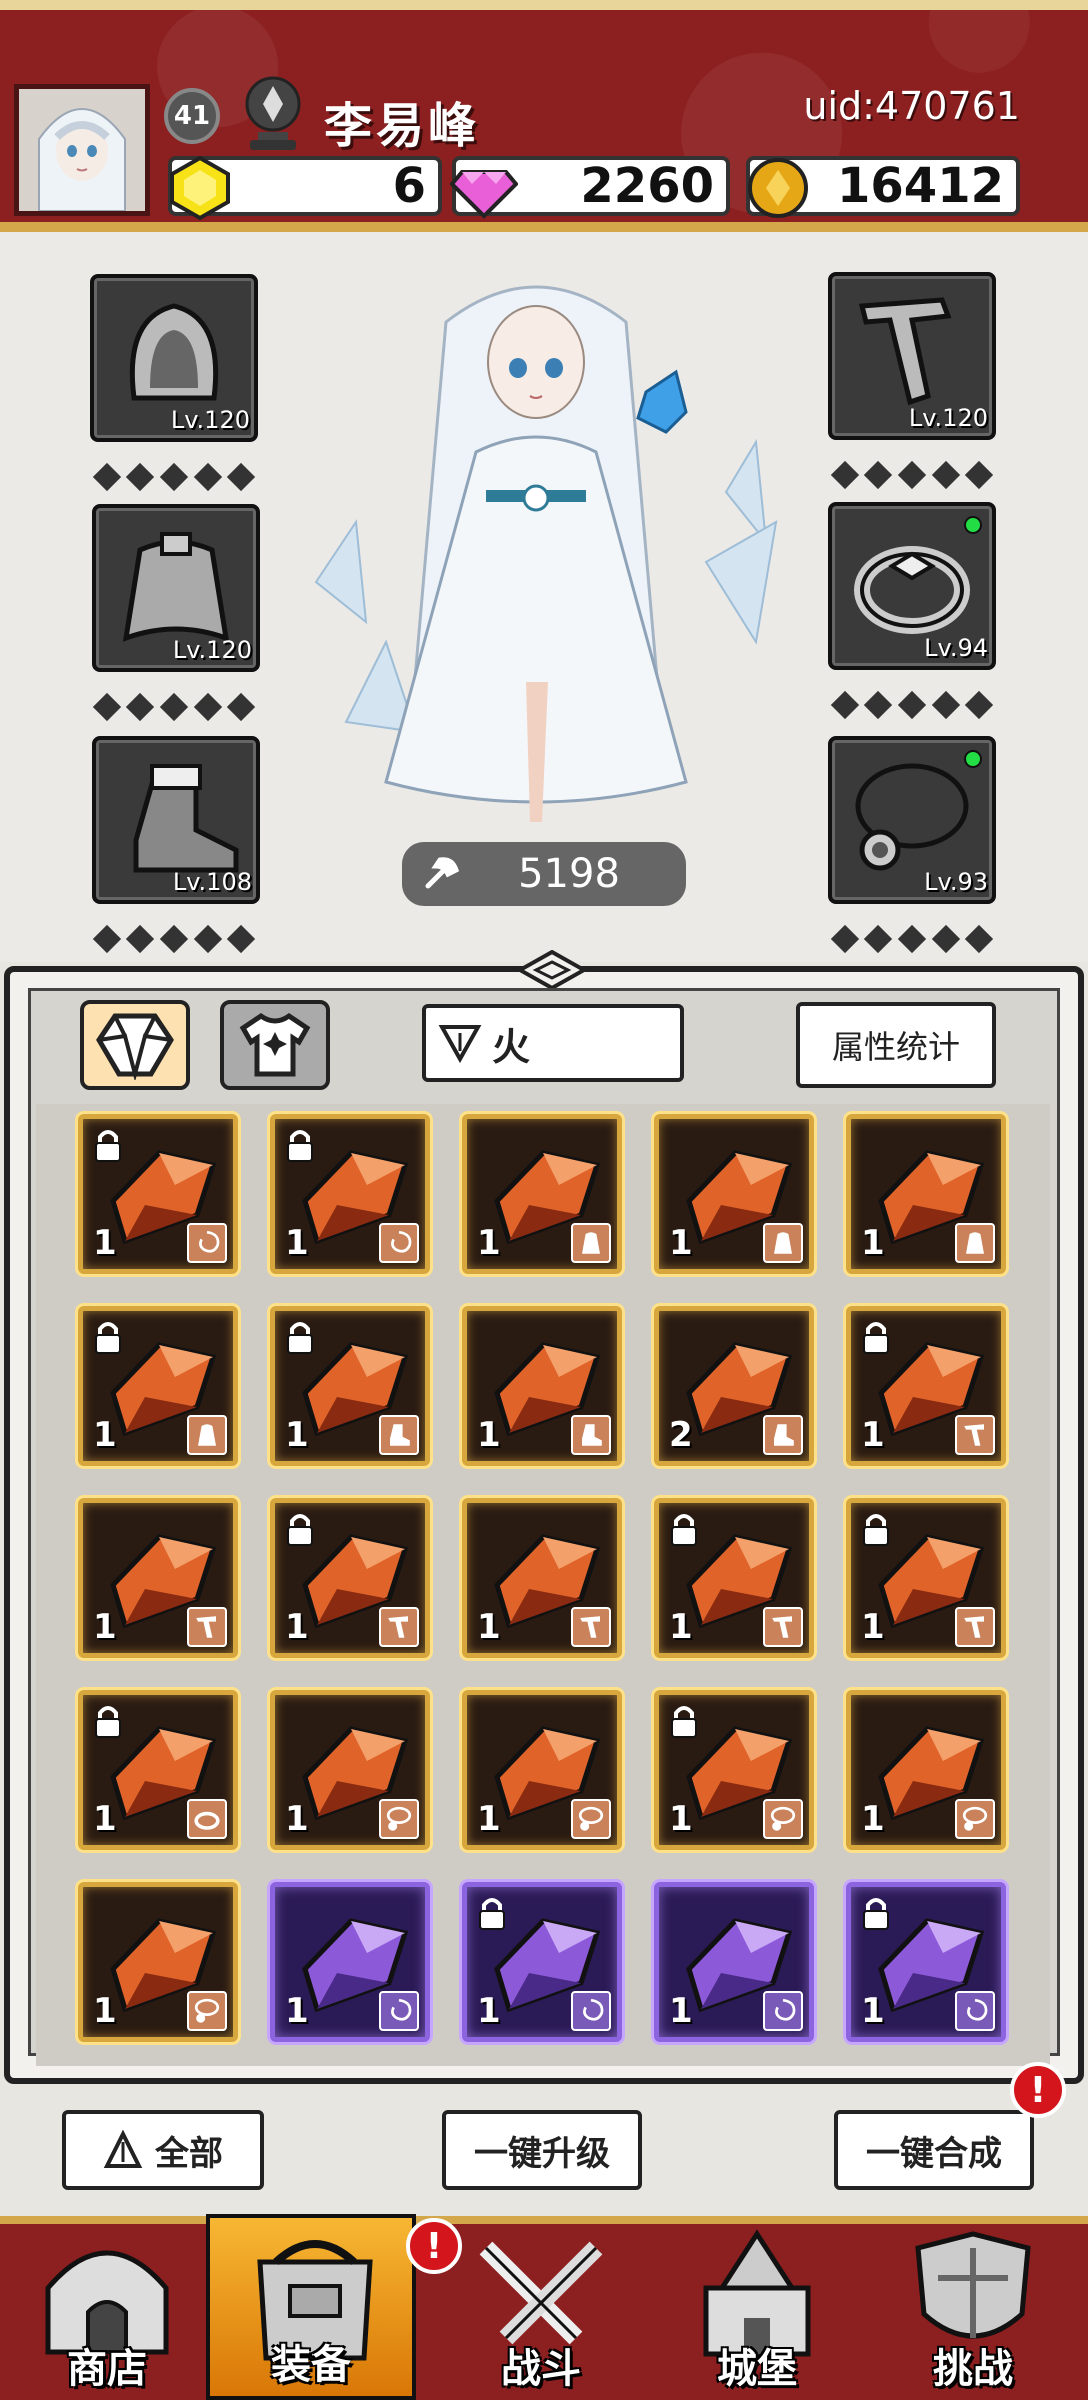 This screenshot has height=2400, width=1088. Describe the element at coordinates (912, 586) in the screenshot. I see `equip-slot-ring: Lv.94` at that location.